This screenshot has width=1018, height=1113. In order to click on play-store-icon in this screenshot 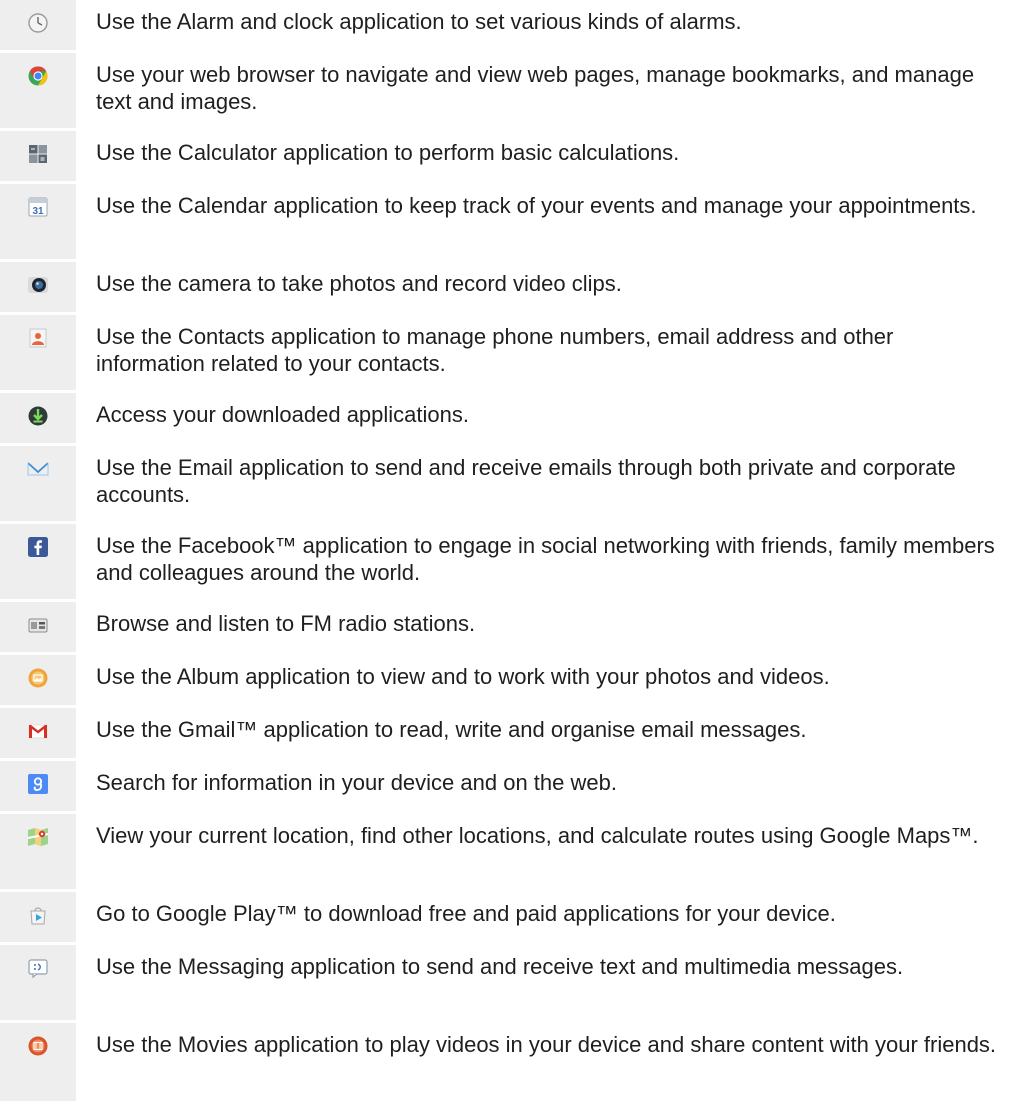, I will do `click(38, 916)`.